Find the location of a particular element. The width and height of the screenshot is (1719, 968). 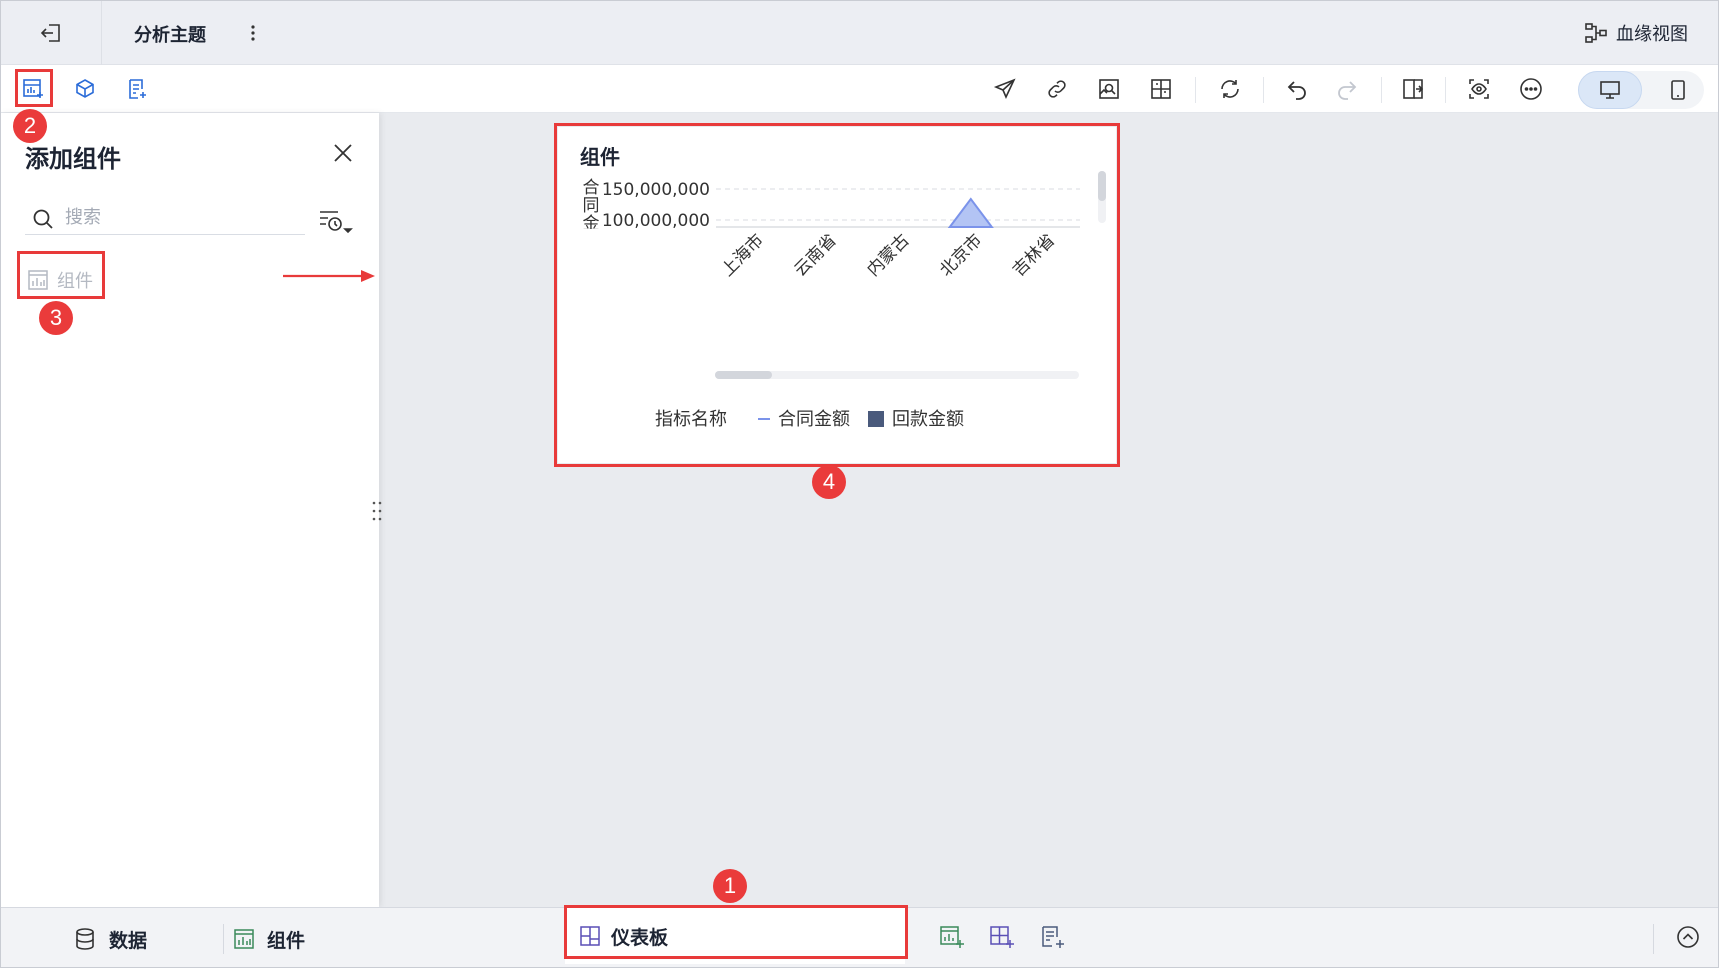

desktop-icon is located at coordinates (1610, 90).